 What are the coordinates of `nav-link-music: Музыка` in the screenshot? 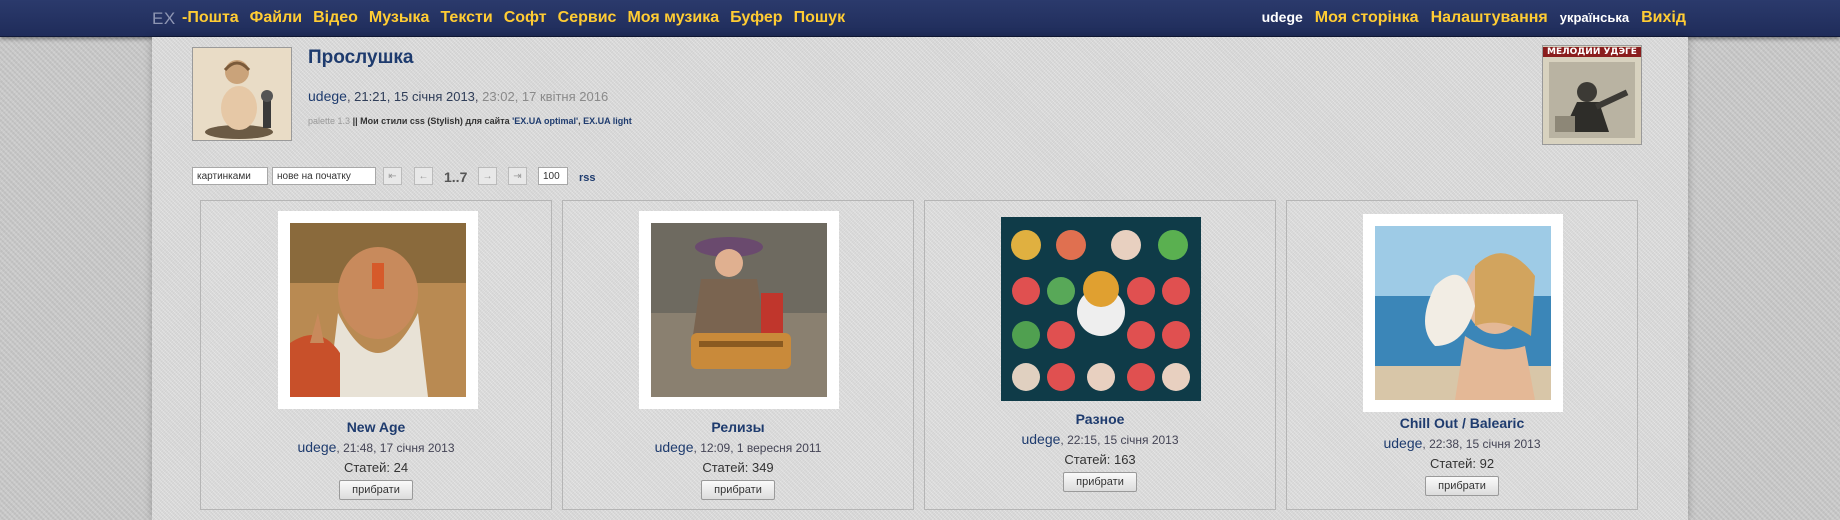 It's located at (399, 17).